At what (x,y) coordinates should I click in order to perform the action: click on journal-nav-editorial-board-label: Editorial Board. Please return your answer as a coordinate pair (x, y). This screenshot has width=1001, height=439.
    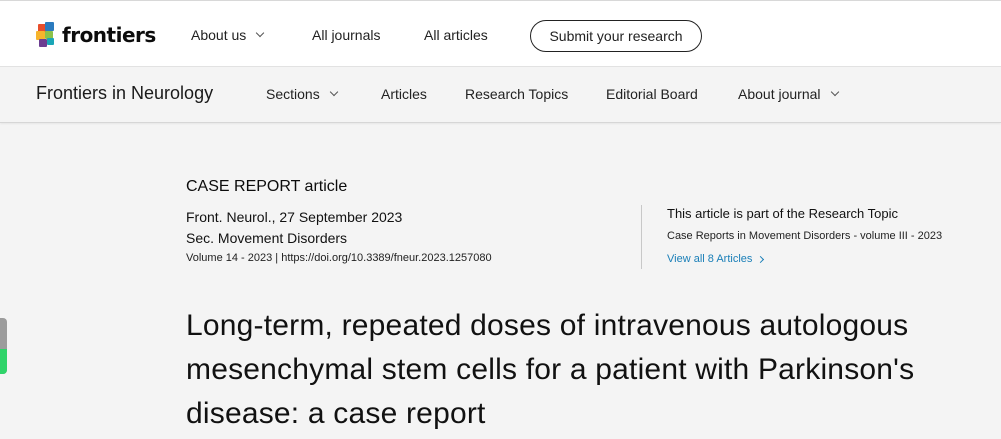
    Looking at the image, I should click on (652, 94).